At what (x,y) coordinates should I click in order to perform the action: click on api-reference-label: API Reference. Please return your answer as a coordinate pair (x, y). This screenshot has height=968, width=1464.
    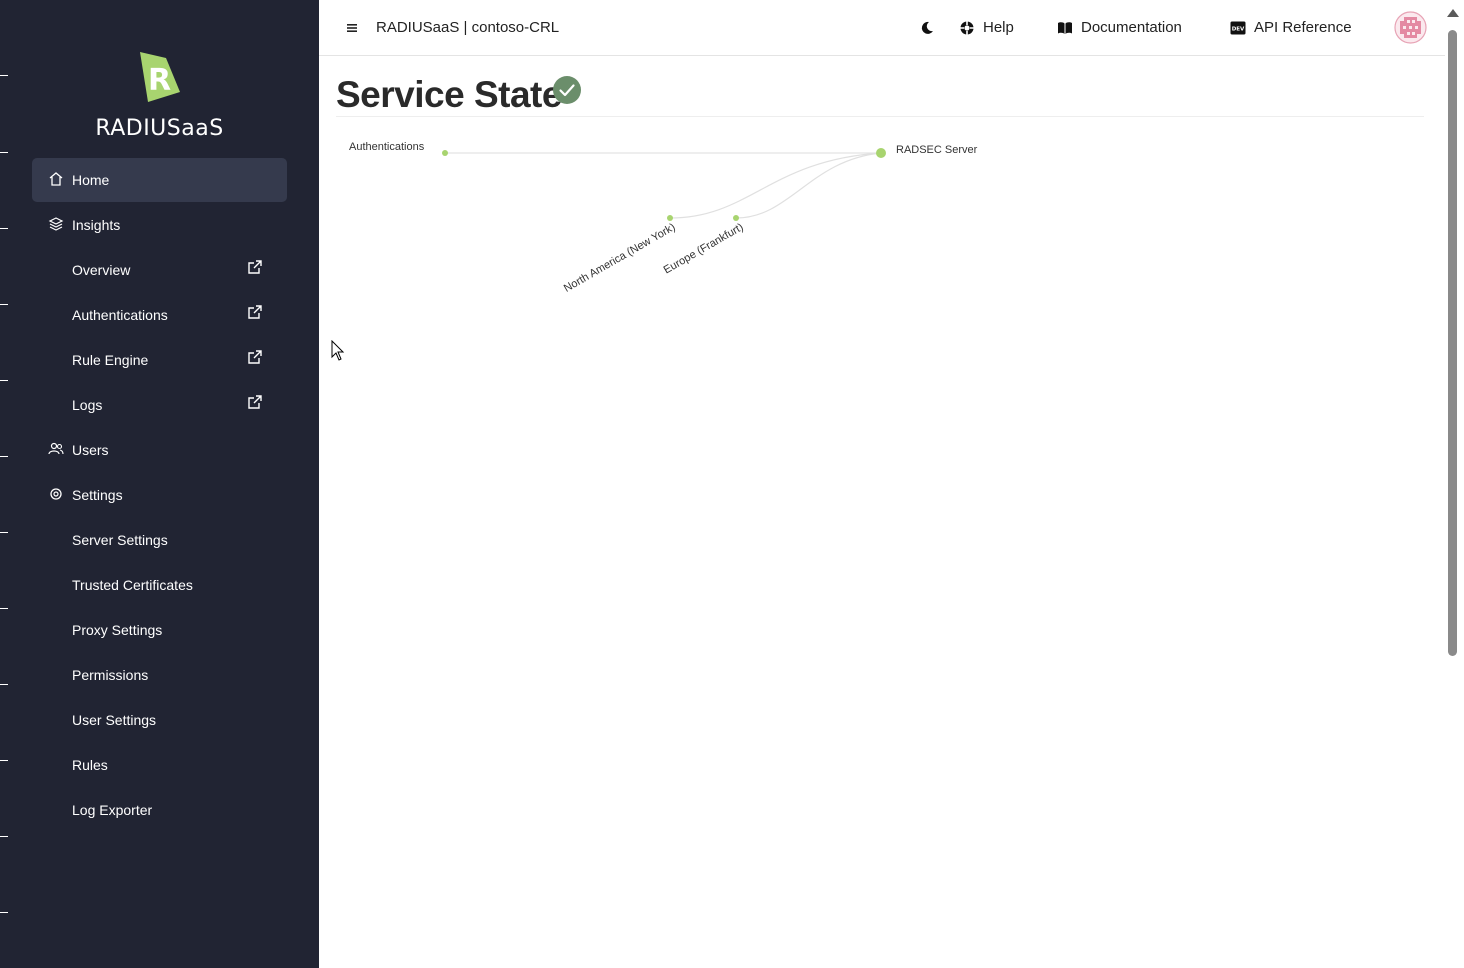
    Looking at the image, I should click on (1303, 27).